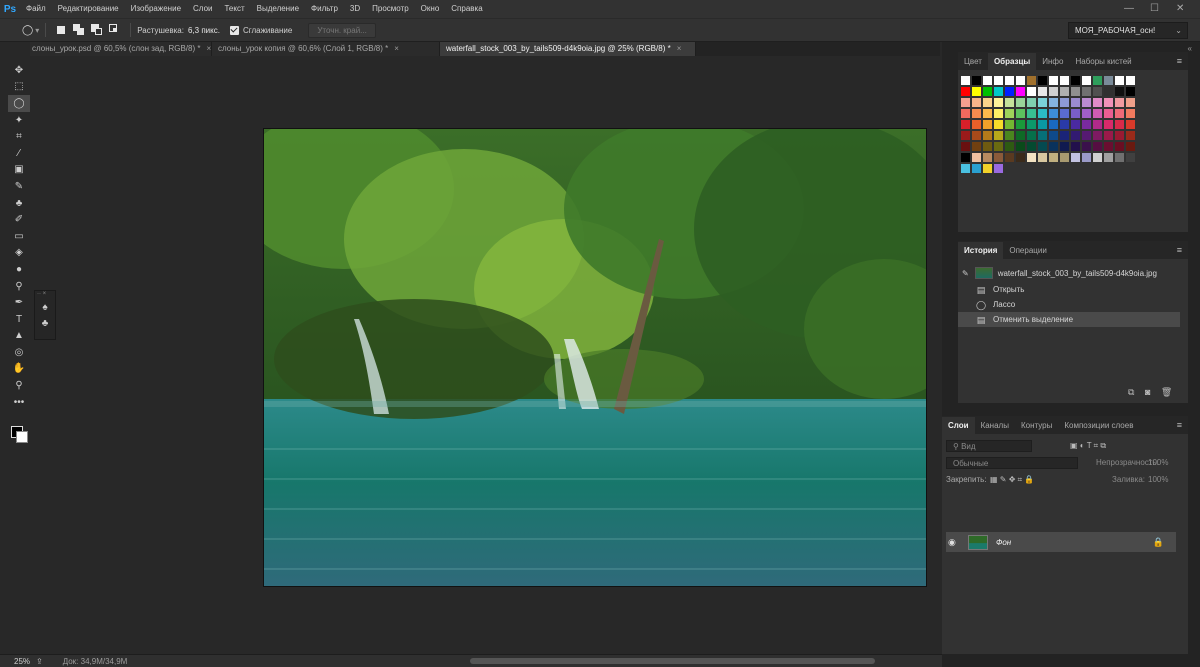  I want to click on lasso-preset-icon: ◯, so click(27, 30).